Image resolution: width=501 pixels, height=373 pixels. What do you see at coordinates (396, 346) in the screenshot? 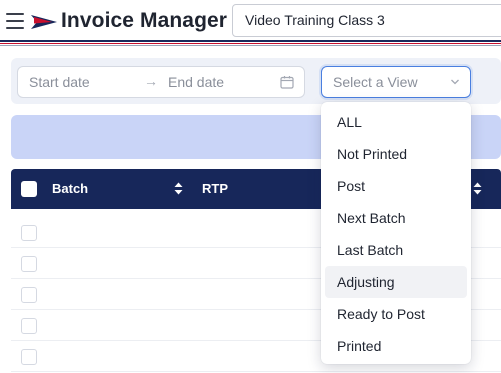
I see `menu-item-printed: Printed` at bounding box center [396, 346].